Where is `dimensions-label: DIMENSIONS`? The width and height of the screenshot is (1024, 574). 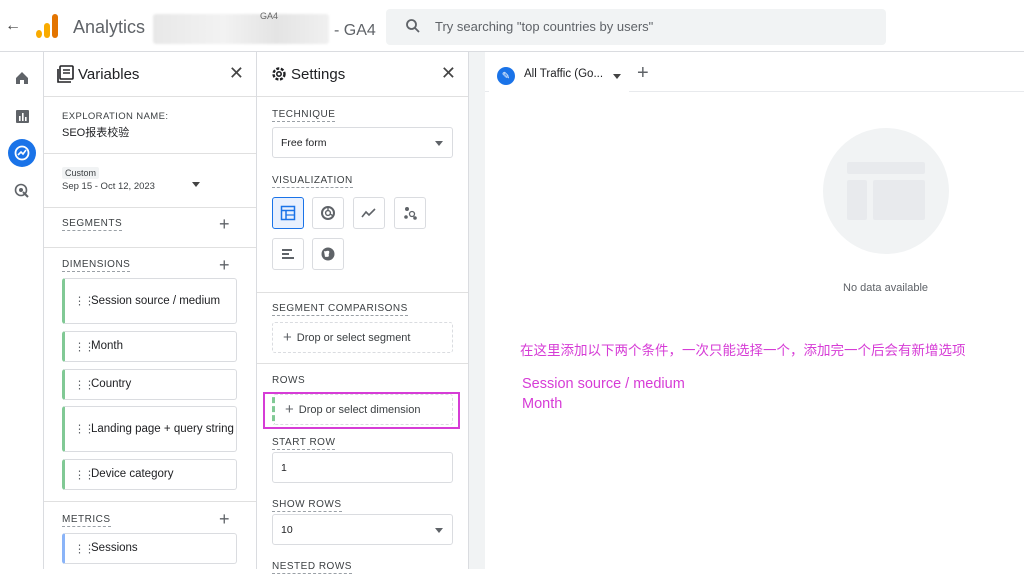 dimensions-label: DIMENSIONS is located at coordinates (96, 265).